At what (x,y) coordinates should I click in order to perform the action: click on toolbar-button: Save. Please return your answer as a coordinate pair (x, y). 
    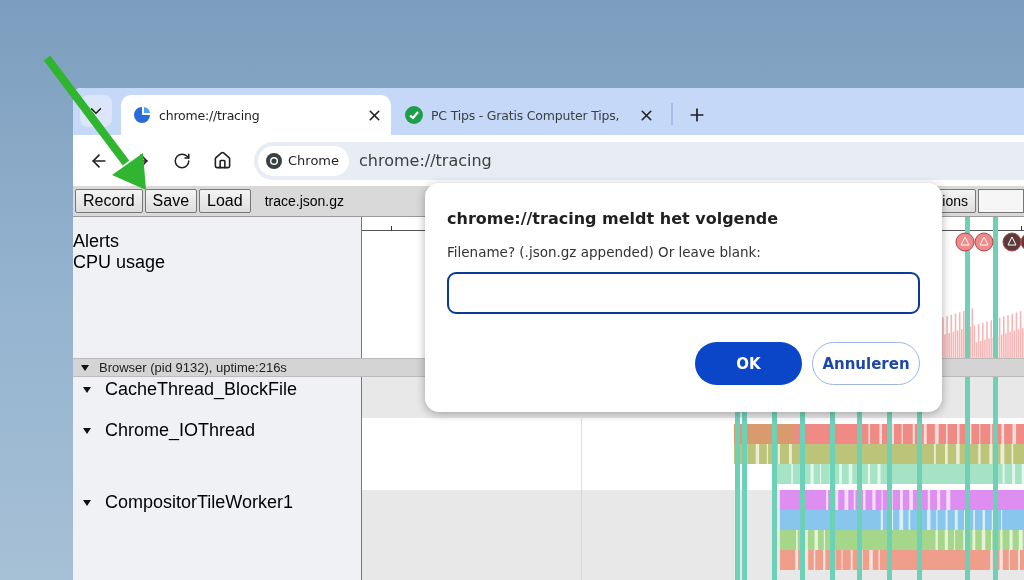
    Looking at the image, I should click on (171, 201).